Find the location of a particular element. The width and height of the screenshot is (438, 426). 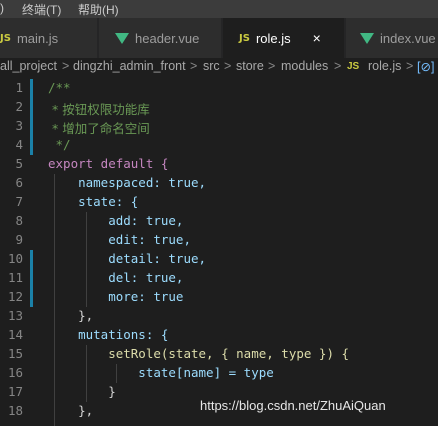

line-number: 6 is located at coordinates (19, 182).